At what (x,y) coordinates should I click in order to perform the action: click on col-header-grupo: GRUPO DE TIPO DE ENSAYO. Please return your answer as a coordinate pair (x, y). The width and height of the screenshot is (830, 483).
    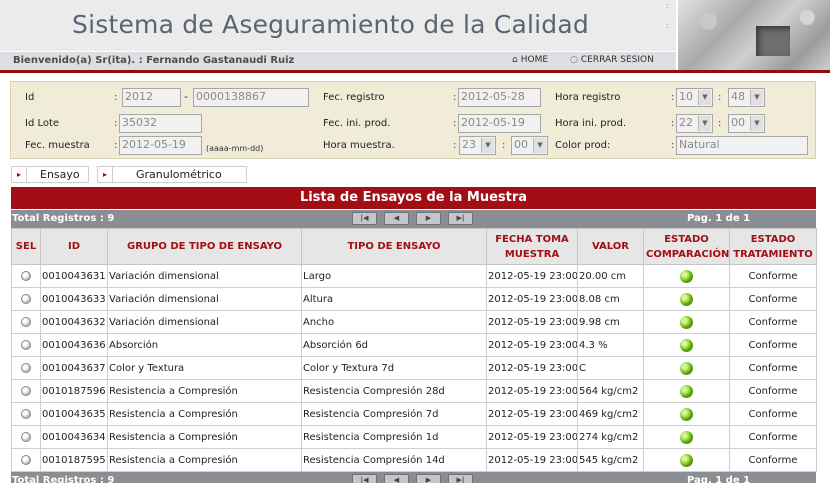
    Looking at the image, I should click on (204, 246).